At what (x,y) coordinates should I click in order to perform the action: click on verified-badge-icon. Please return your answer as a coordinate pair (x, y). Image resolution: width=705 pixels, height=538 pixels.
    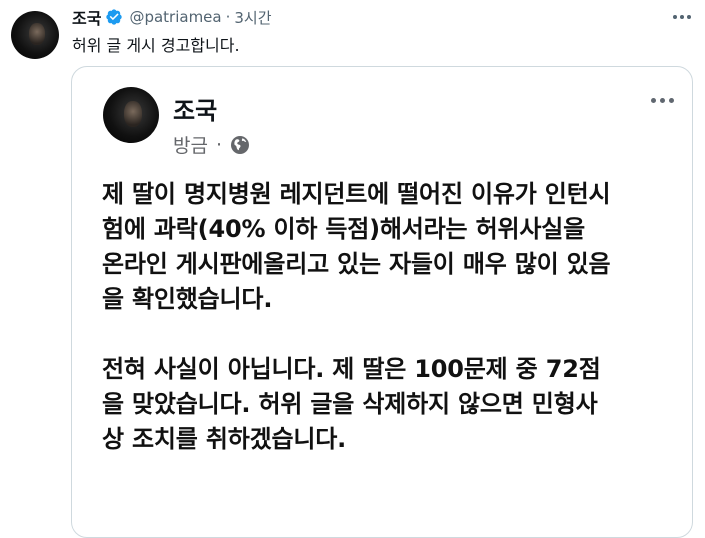
    Looking at the image, I should click on (114, 17).